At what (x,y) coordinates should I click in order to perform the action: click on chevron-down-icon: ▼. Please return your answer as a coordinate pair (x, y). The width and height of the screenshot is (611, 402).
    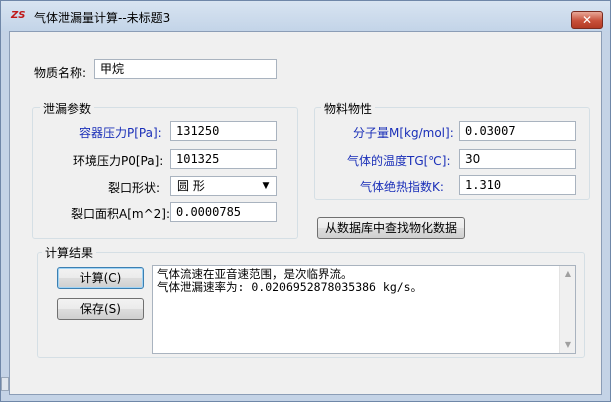
    Looking at the image, I should click on (266, 186).